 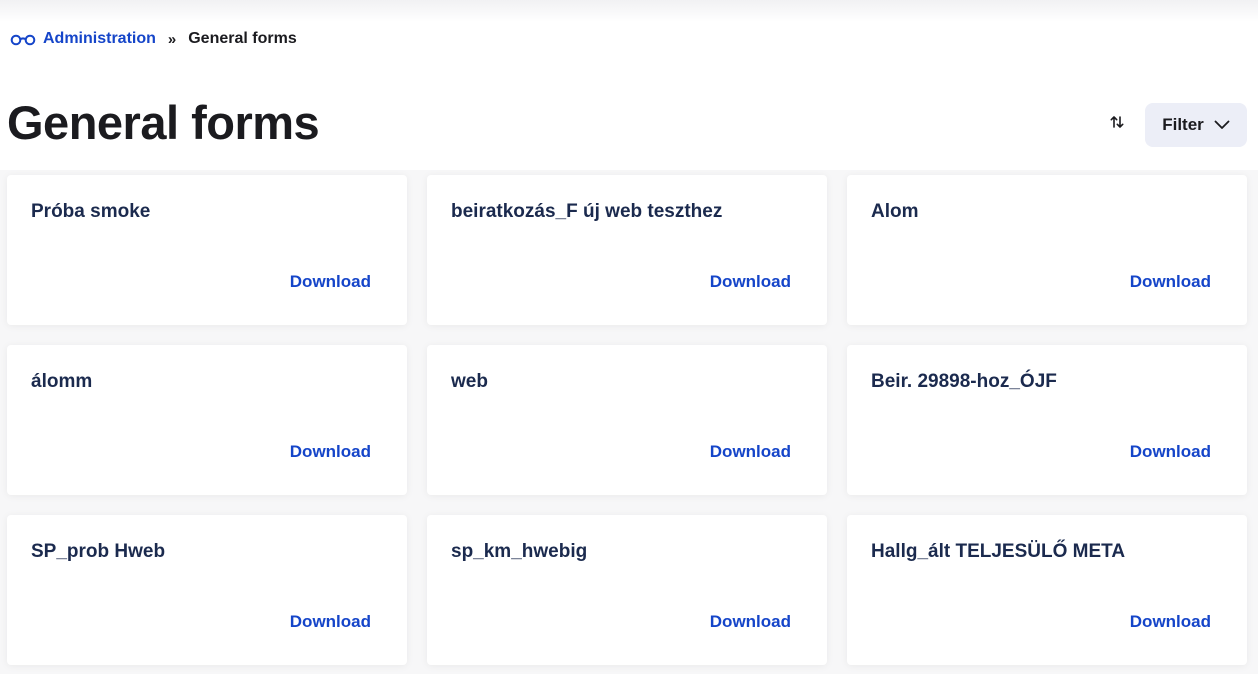 I want to click on form-card: web Download, so click(x=627, y=420).